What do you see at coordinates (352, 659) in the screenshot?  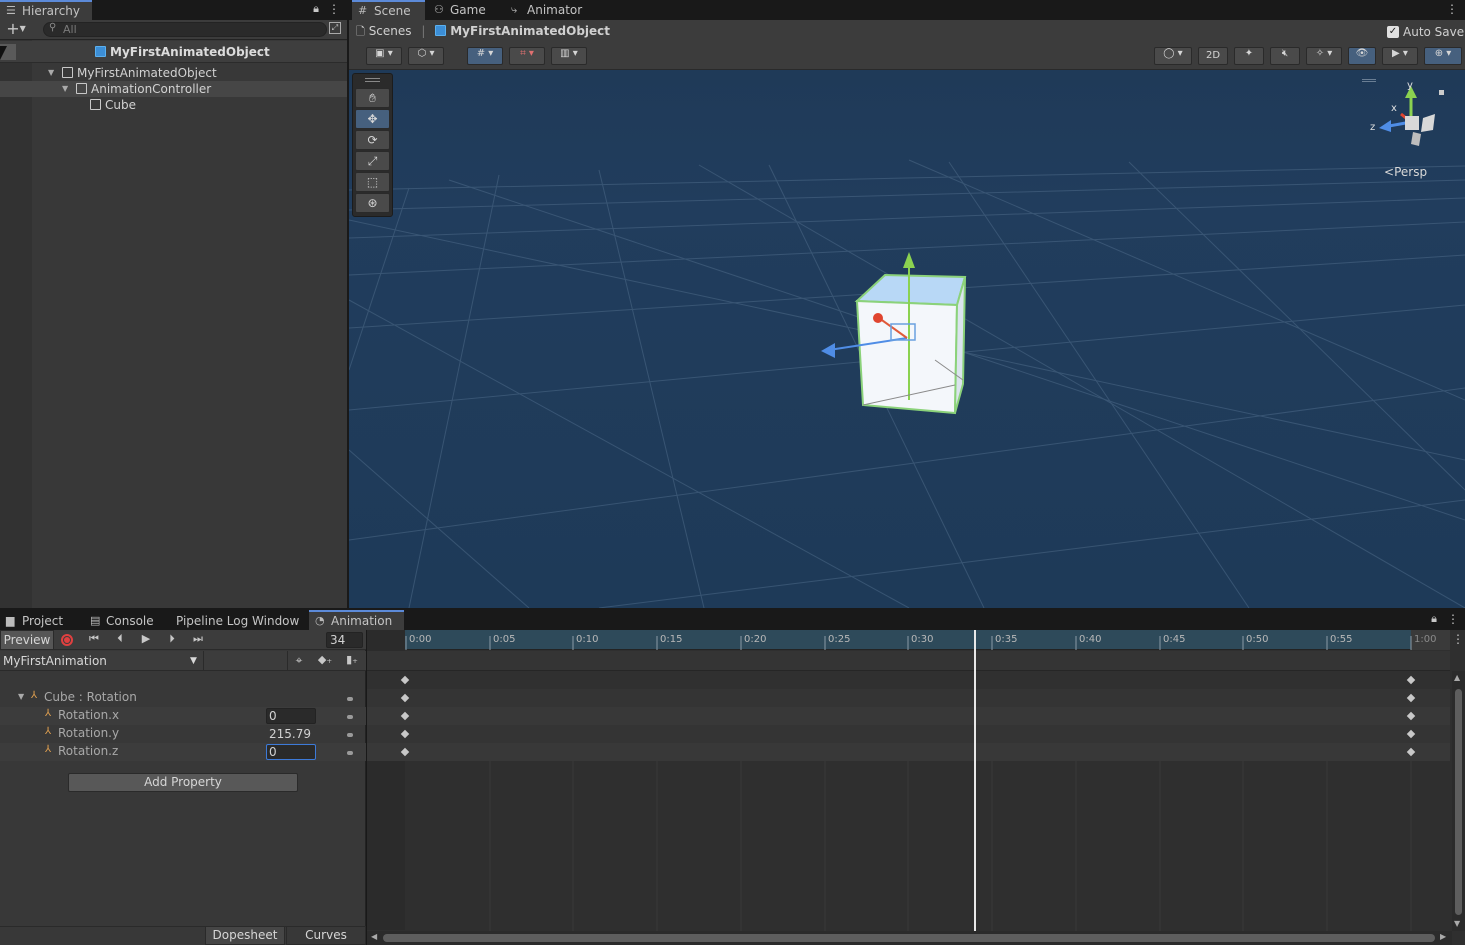 I see `add-event-icon: ▮₊` at bounding box center [352, 659].